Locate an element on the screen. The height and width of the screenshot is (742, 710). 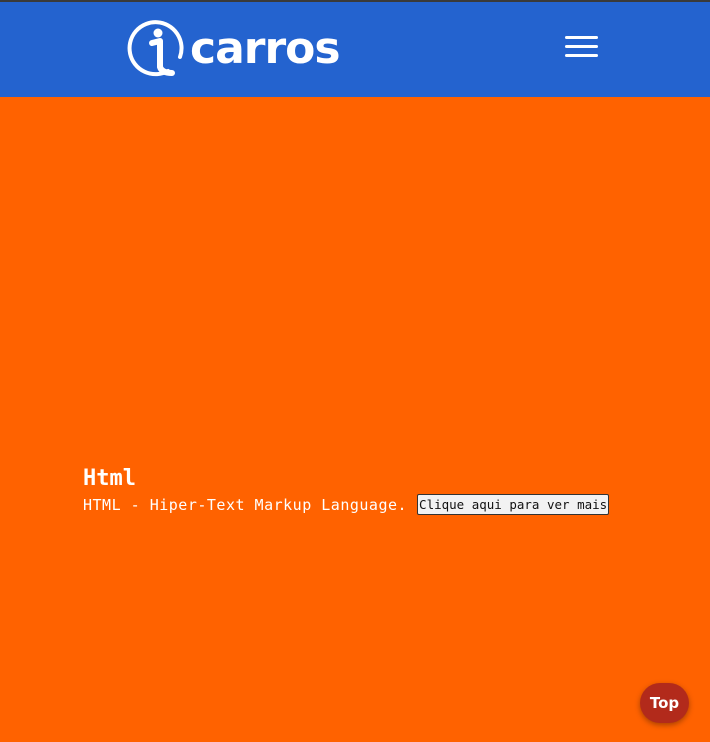
site-logo: carros is located at coordinates (232, 49).